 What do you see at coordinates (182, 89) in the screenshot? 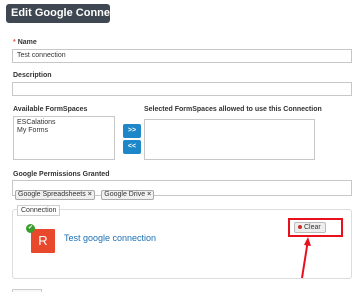
I see `description-input` at bounding box center [182, 89].